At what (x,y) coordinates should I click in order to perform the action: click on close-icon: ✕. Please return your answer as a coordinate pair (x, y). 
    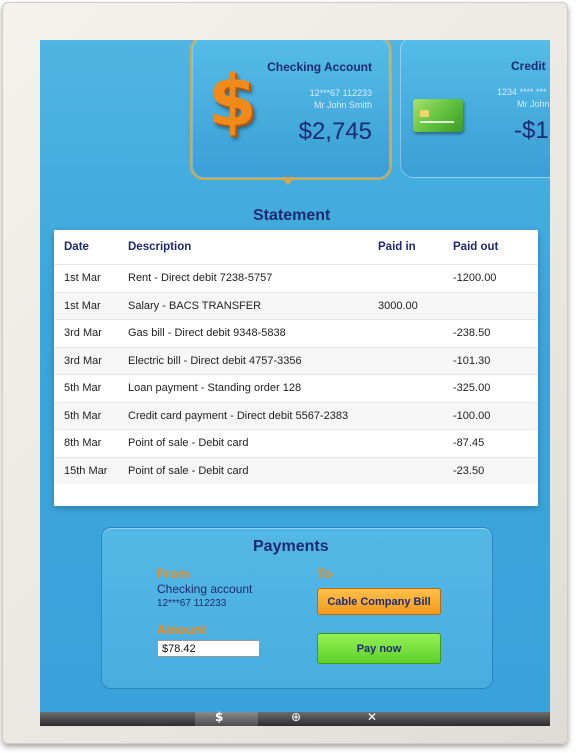
    Looking at the image, I should click on (372, 717).